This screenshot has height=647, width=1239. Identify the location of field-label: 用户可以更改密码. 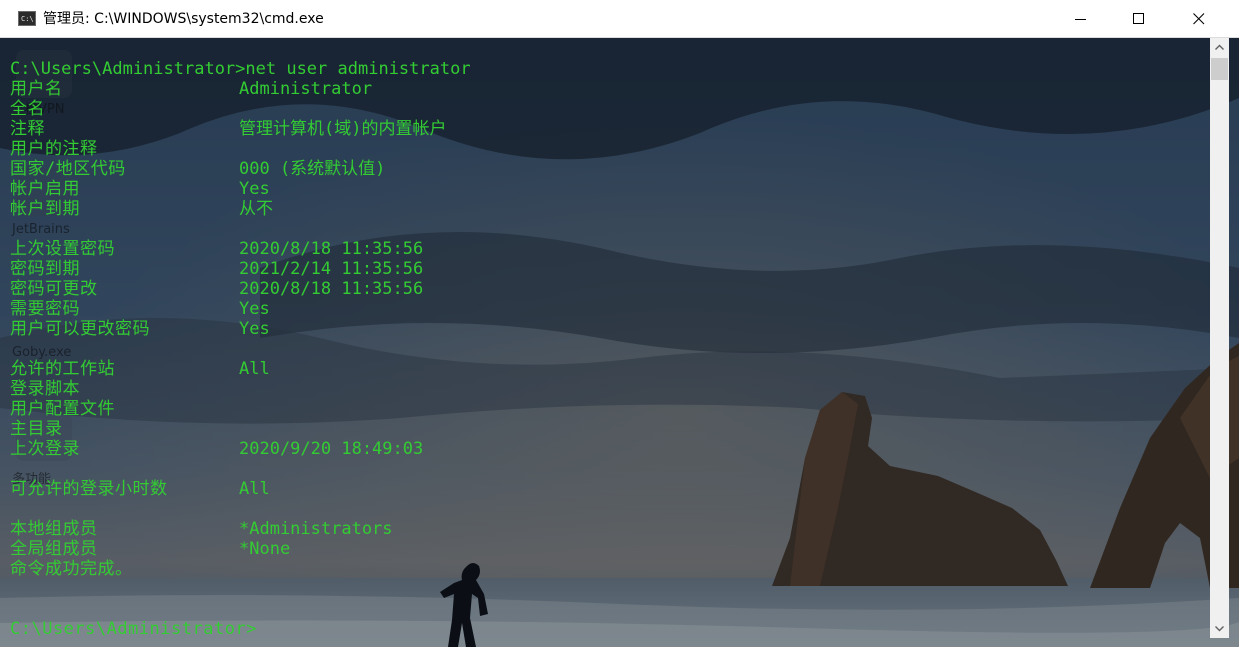
(80, 329).